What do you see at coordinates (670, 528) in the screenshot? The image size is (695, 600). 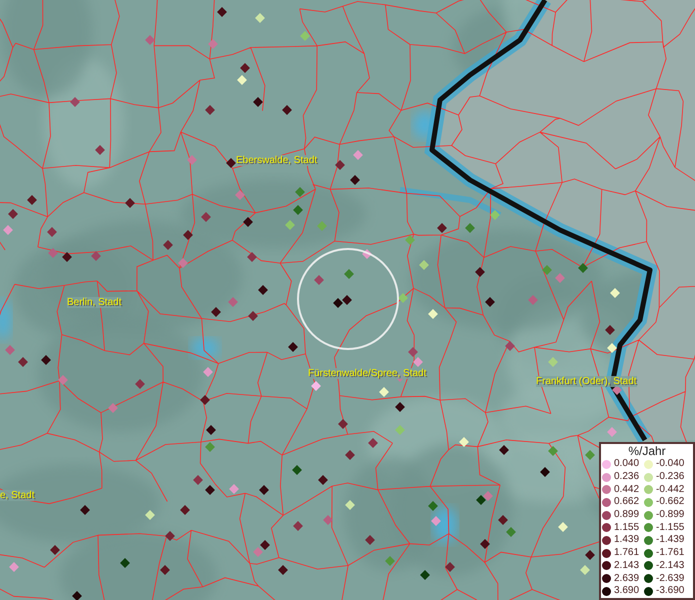 I see `legend-label: -1.155` at bounding box center [670, 528].